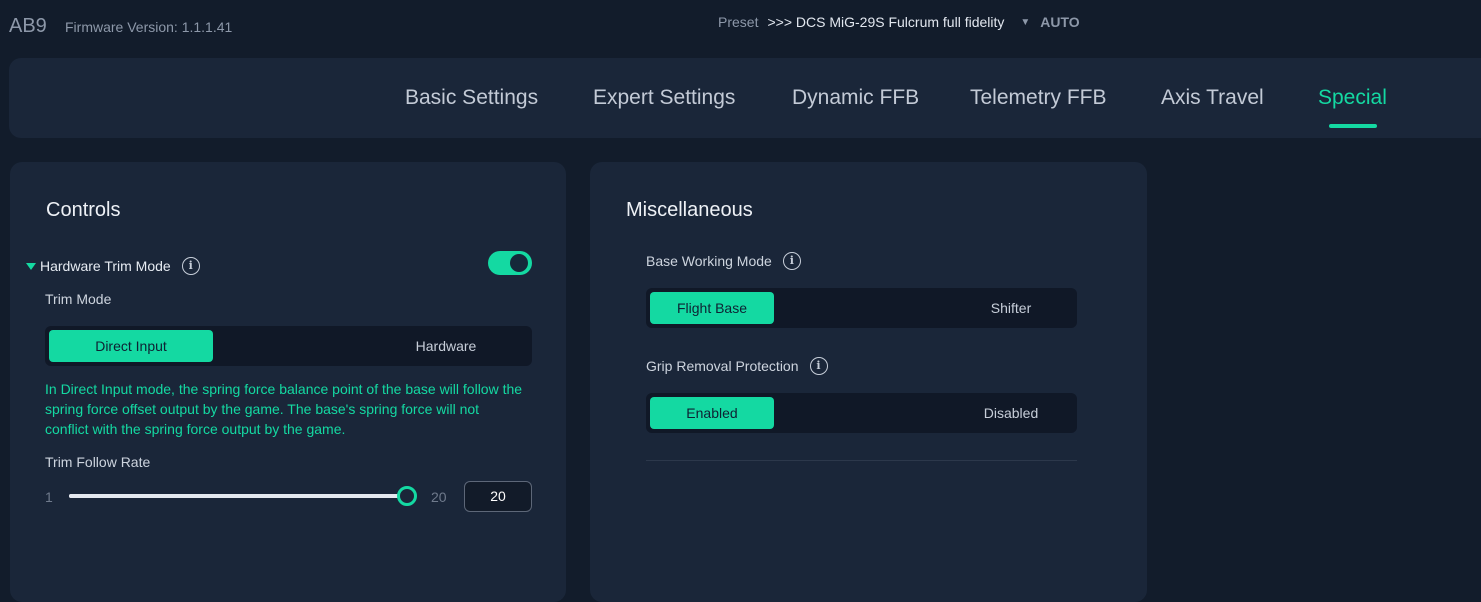 The image size is (1481, 602). I want to click on active-tab-indicator, so click(1353, 126).